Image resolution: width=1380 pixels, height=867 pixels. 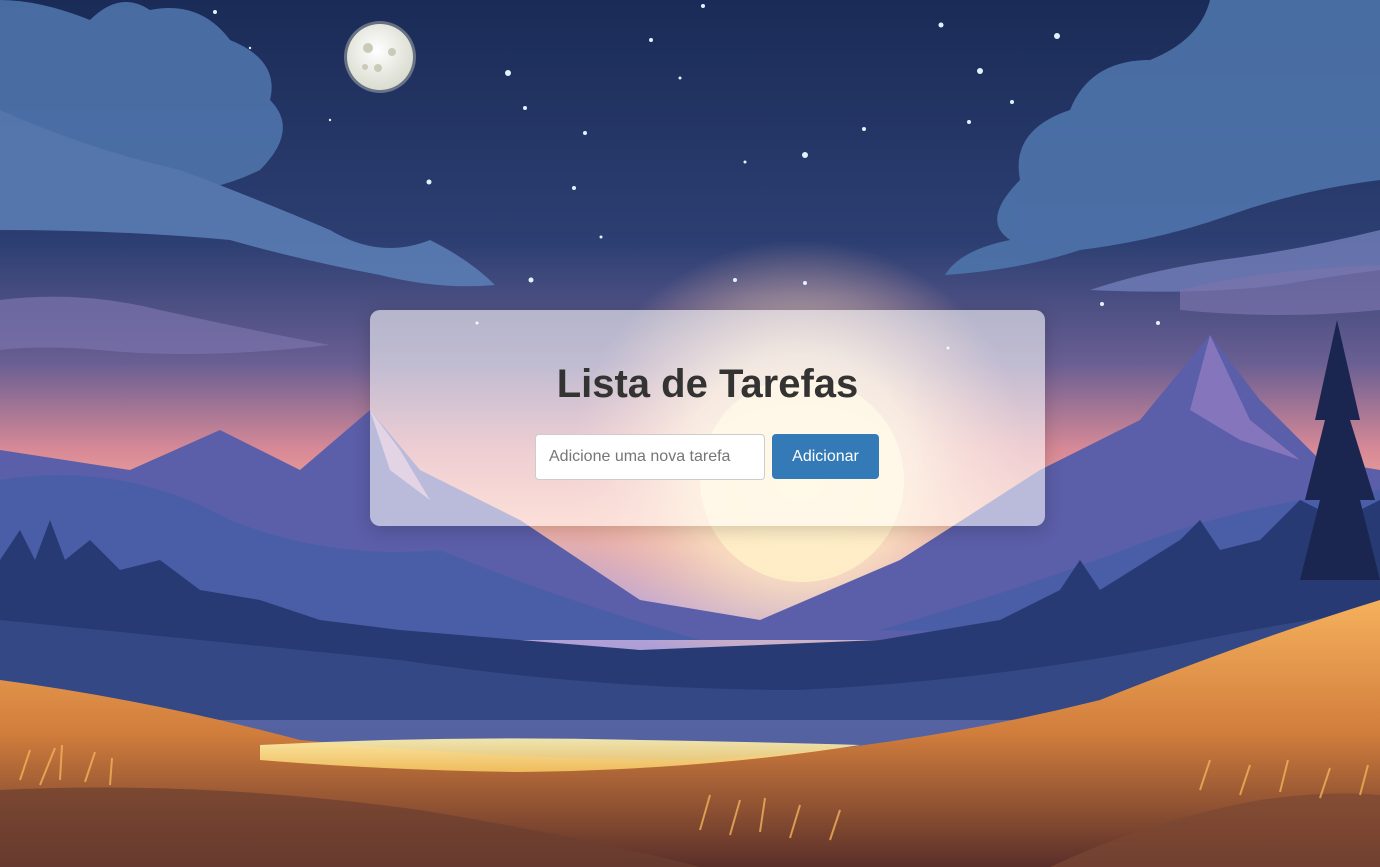 I want to click on add-task-button: Adicionar, so click(x=825, y=456).